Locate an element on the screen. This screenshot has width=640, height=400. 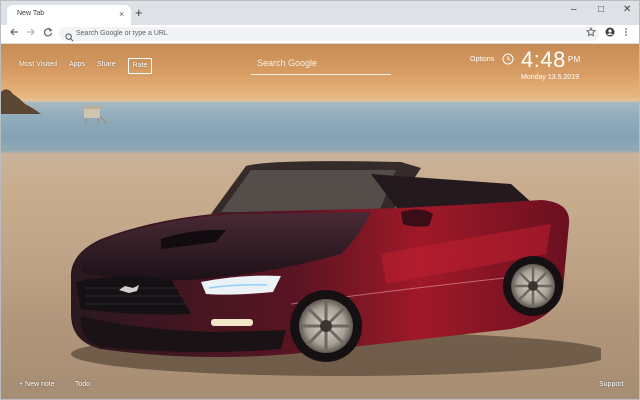
todo-link: Todo is located at coordinates (82, 384).